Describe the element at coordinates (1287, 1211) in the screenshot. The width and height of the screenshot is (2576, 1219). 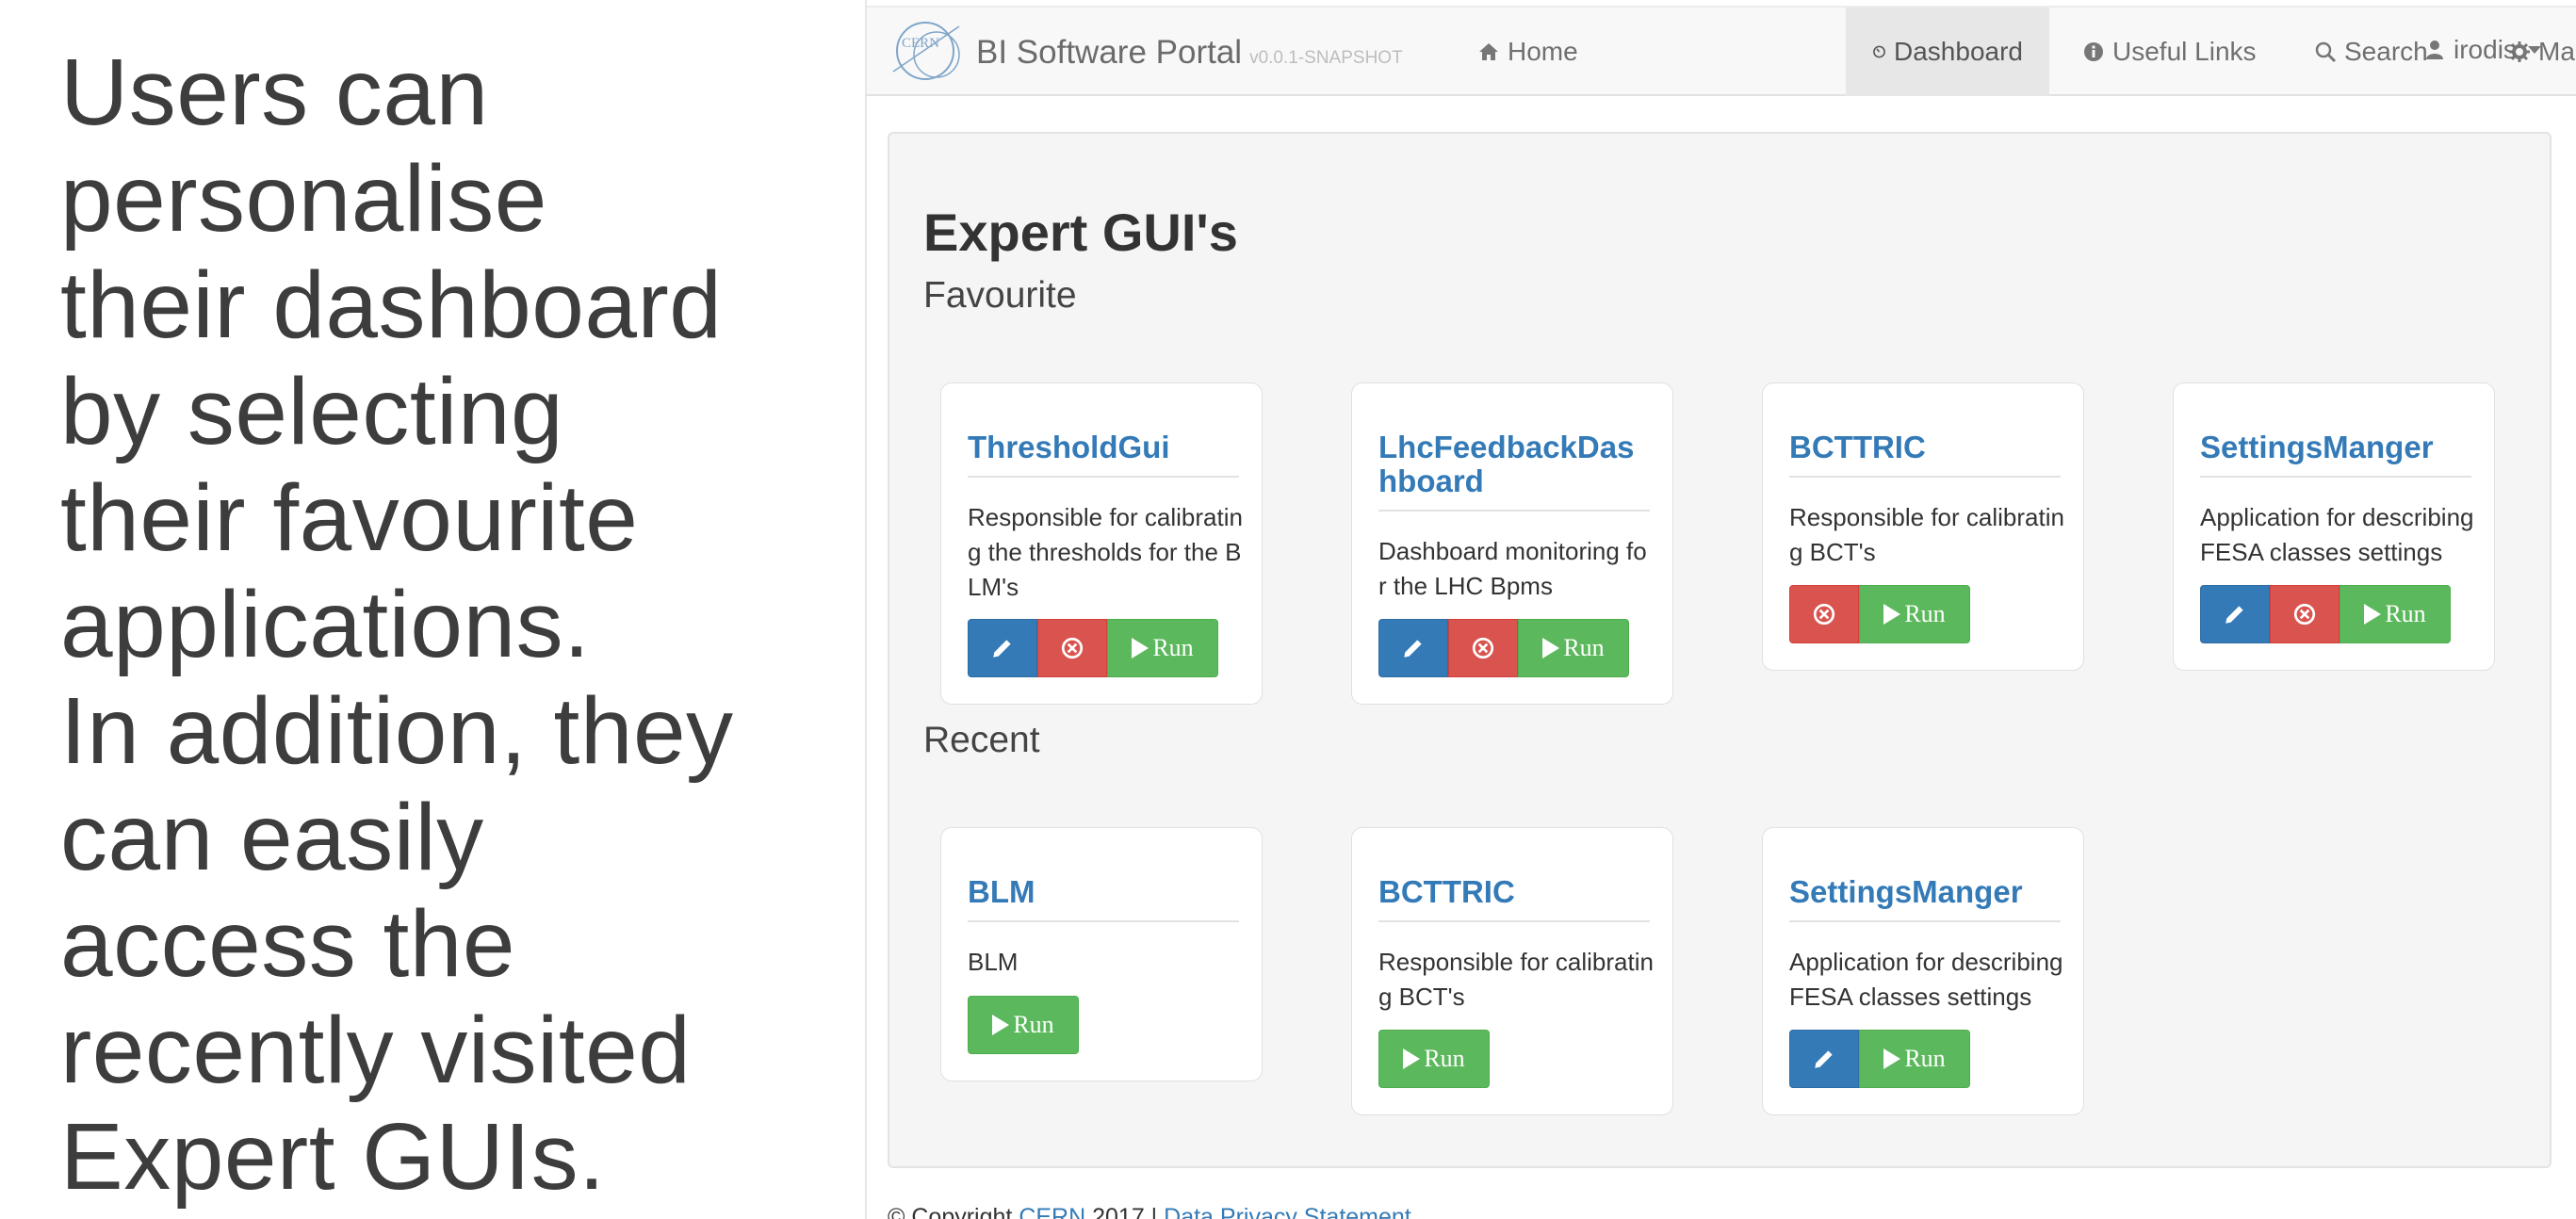
I see `privacy-link: Data Privacy Statement` at that location.